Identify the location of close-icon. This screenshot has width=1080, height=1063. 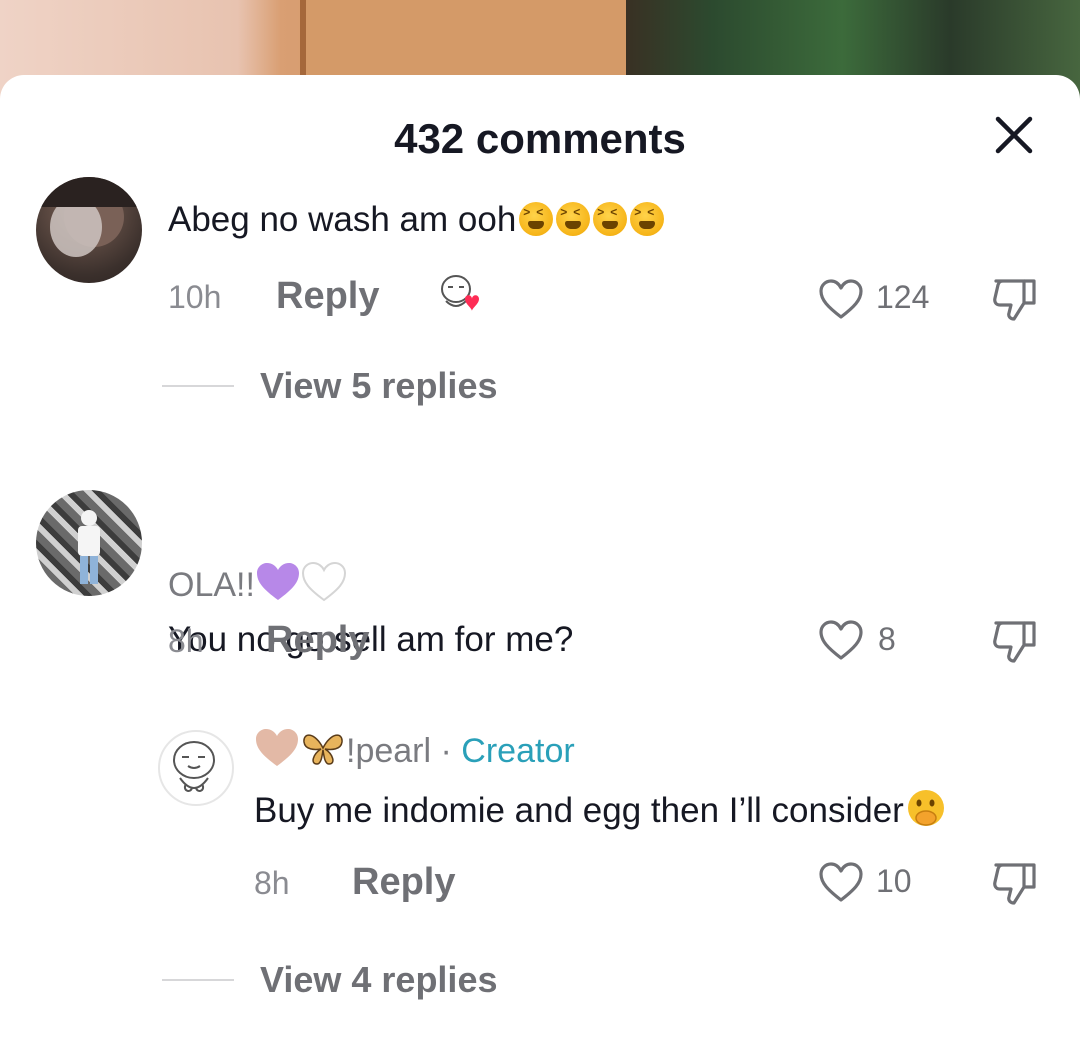
(1014, 135).